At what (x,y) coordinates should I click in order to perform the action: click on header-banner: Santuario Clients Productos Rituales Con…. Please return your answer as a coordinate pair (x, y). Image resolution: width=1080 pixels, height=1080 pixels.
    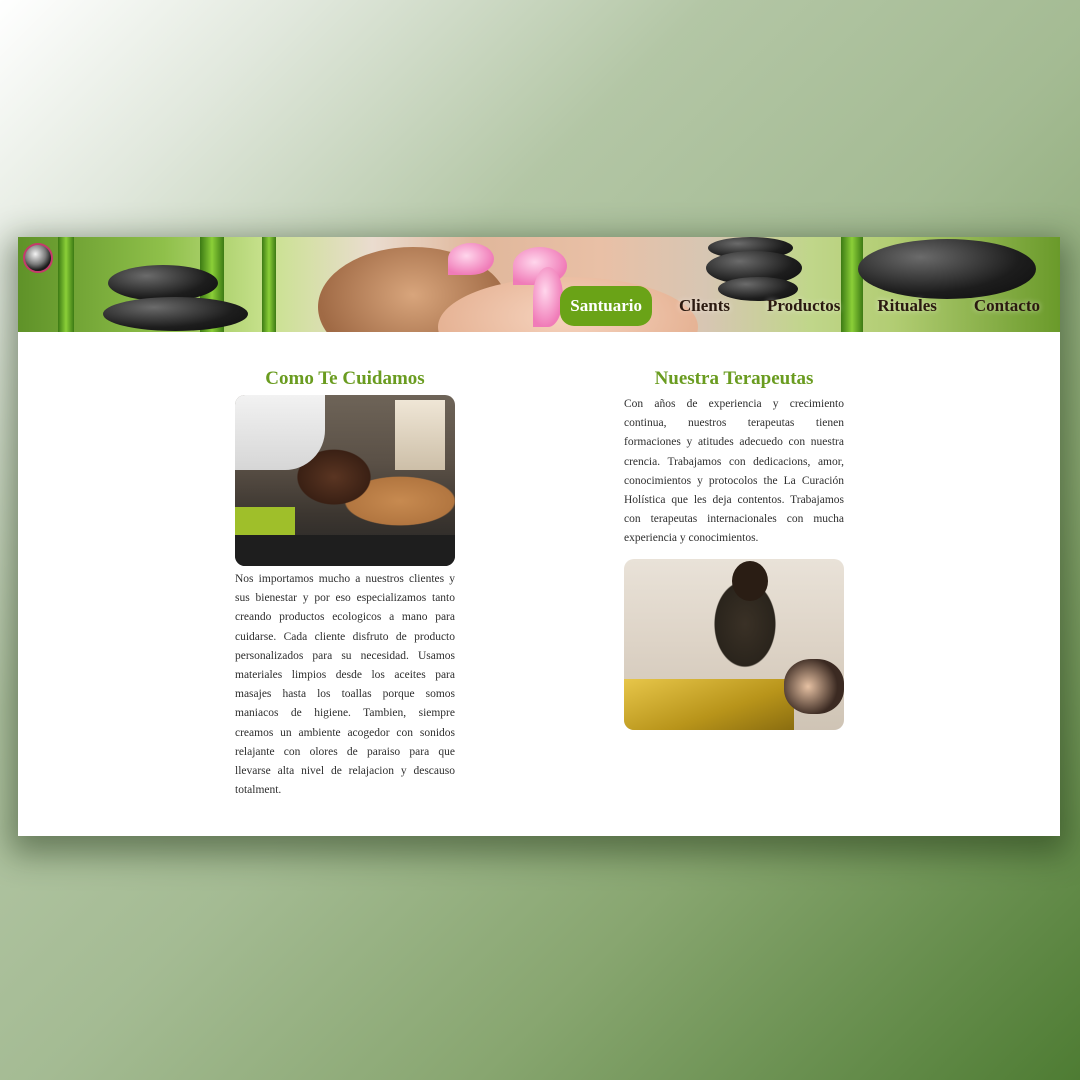
    Looking at the image, I should click on (539, 284).